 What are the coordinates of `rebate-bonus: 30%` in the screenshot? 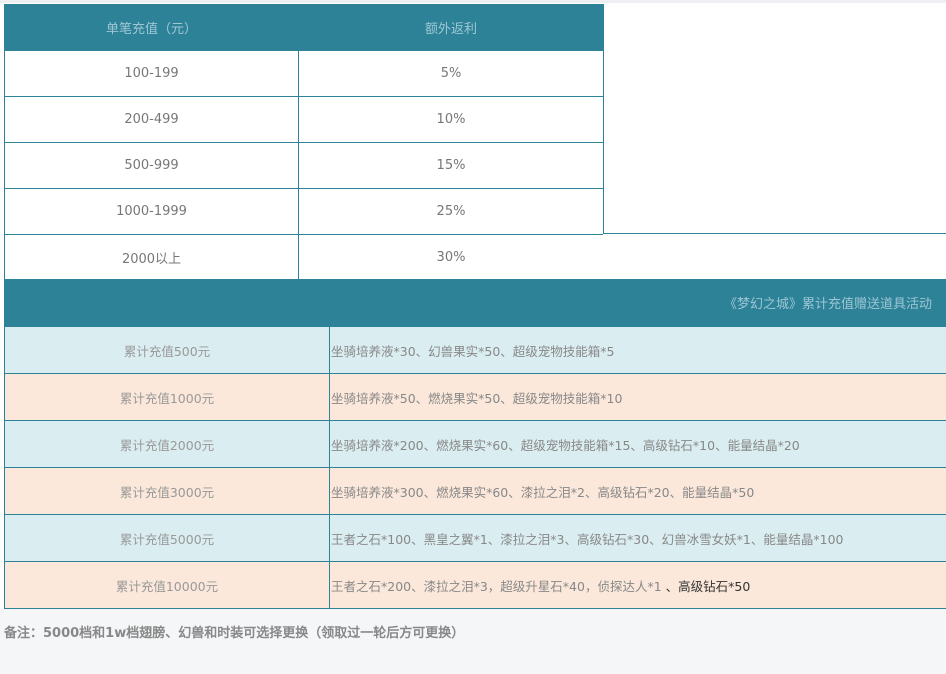 It's located at (451, 257).